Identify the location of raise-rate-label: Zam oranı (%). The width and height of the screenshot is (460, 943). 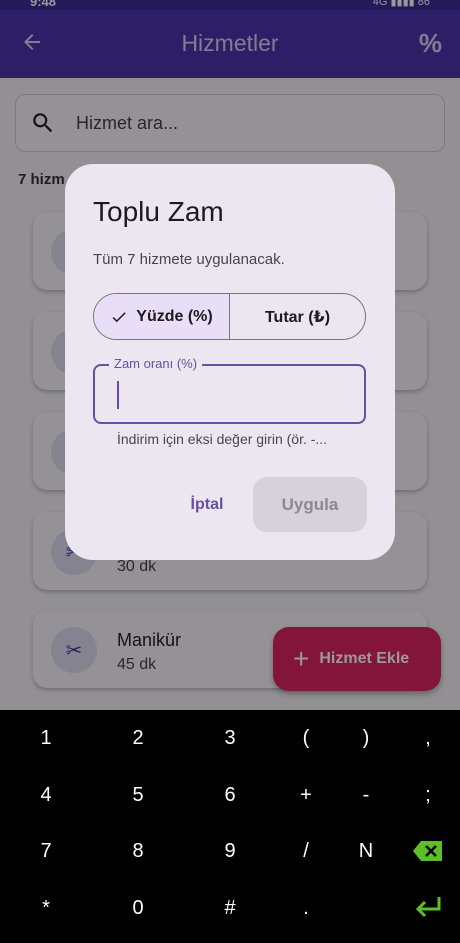
(156, 363).